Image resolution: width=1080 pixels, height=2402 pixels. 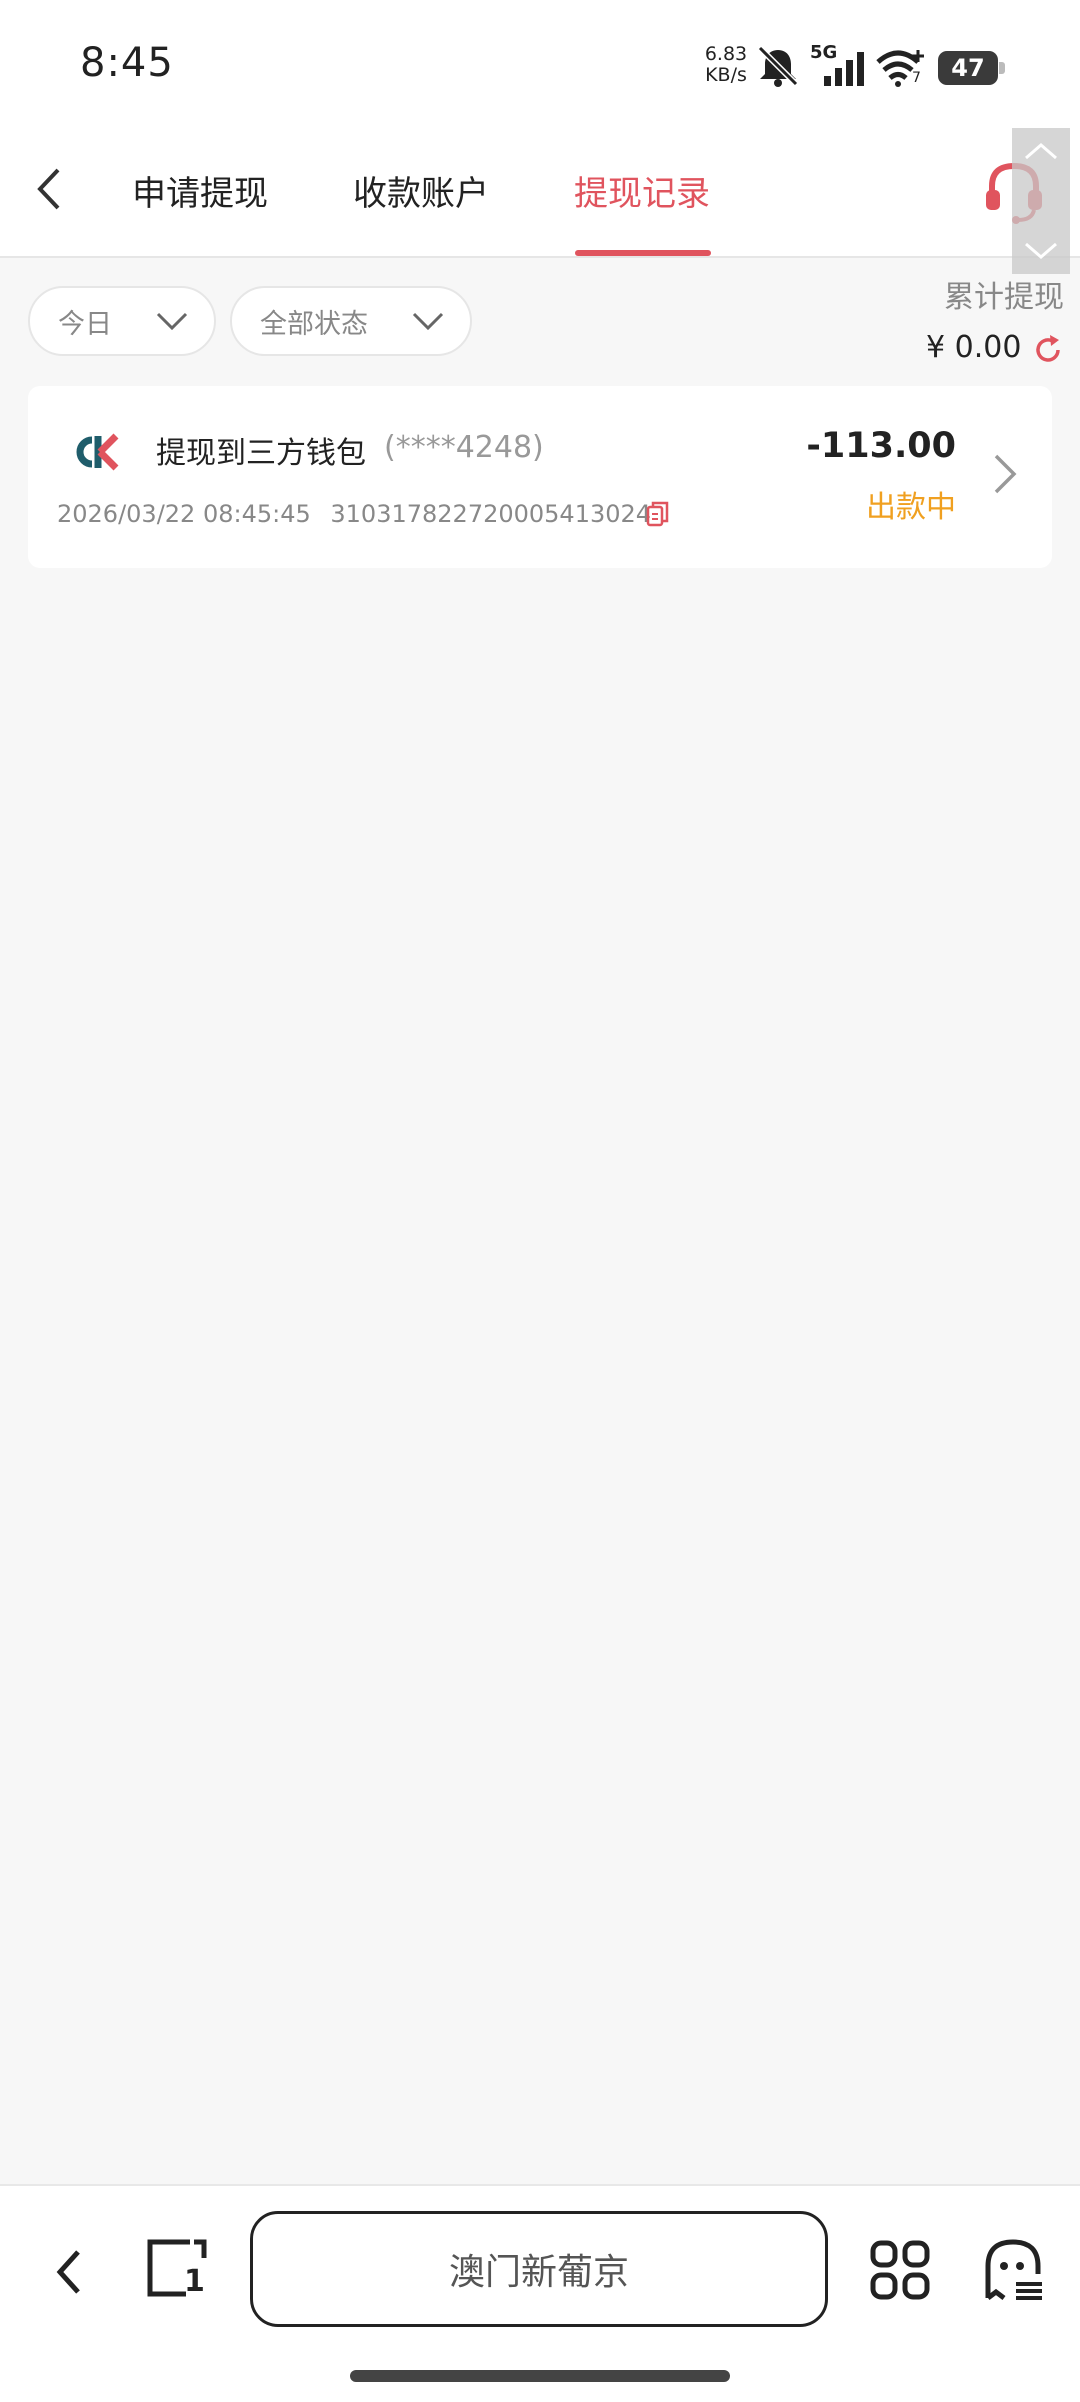 I want to click on chevron-right-icon, so click(x=1005, y=474).